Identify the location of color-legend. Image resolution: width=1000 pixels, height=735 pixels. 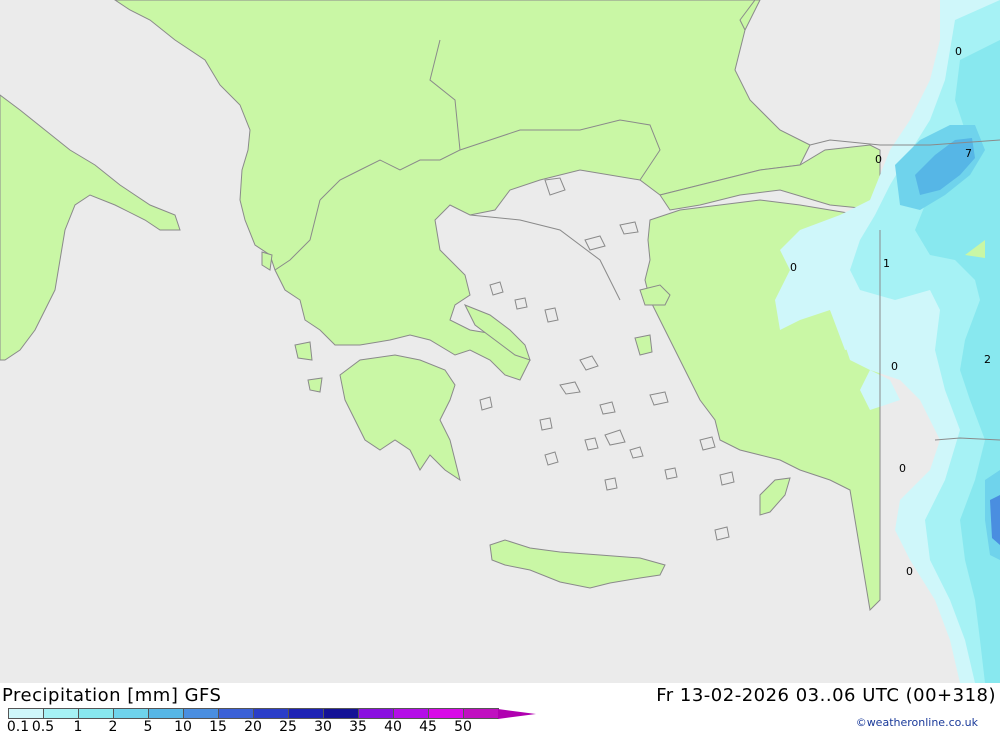
(272, 713).